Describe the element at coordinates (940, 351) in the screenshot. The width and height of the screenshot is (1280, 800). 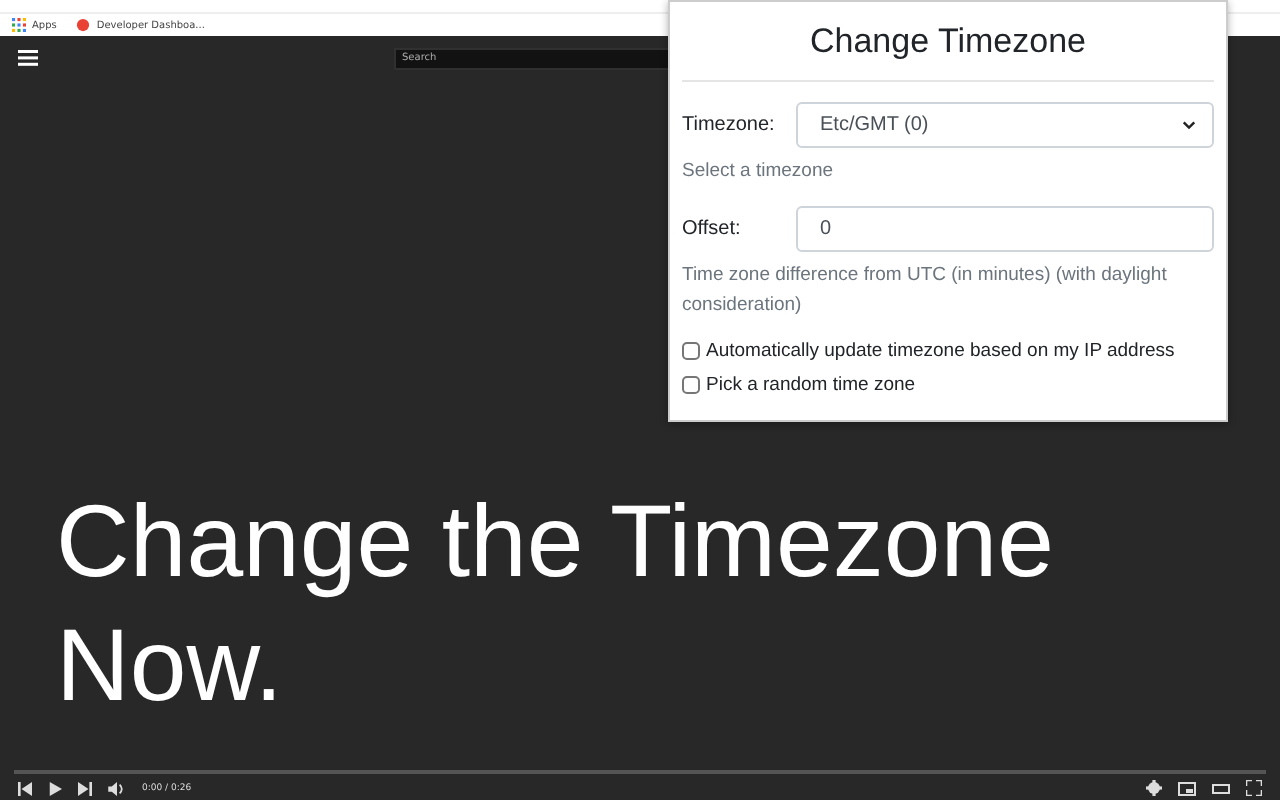
I see `checkbox-label: Automatically update timezone based on my IP address` at that location.